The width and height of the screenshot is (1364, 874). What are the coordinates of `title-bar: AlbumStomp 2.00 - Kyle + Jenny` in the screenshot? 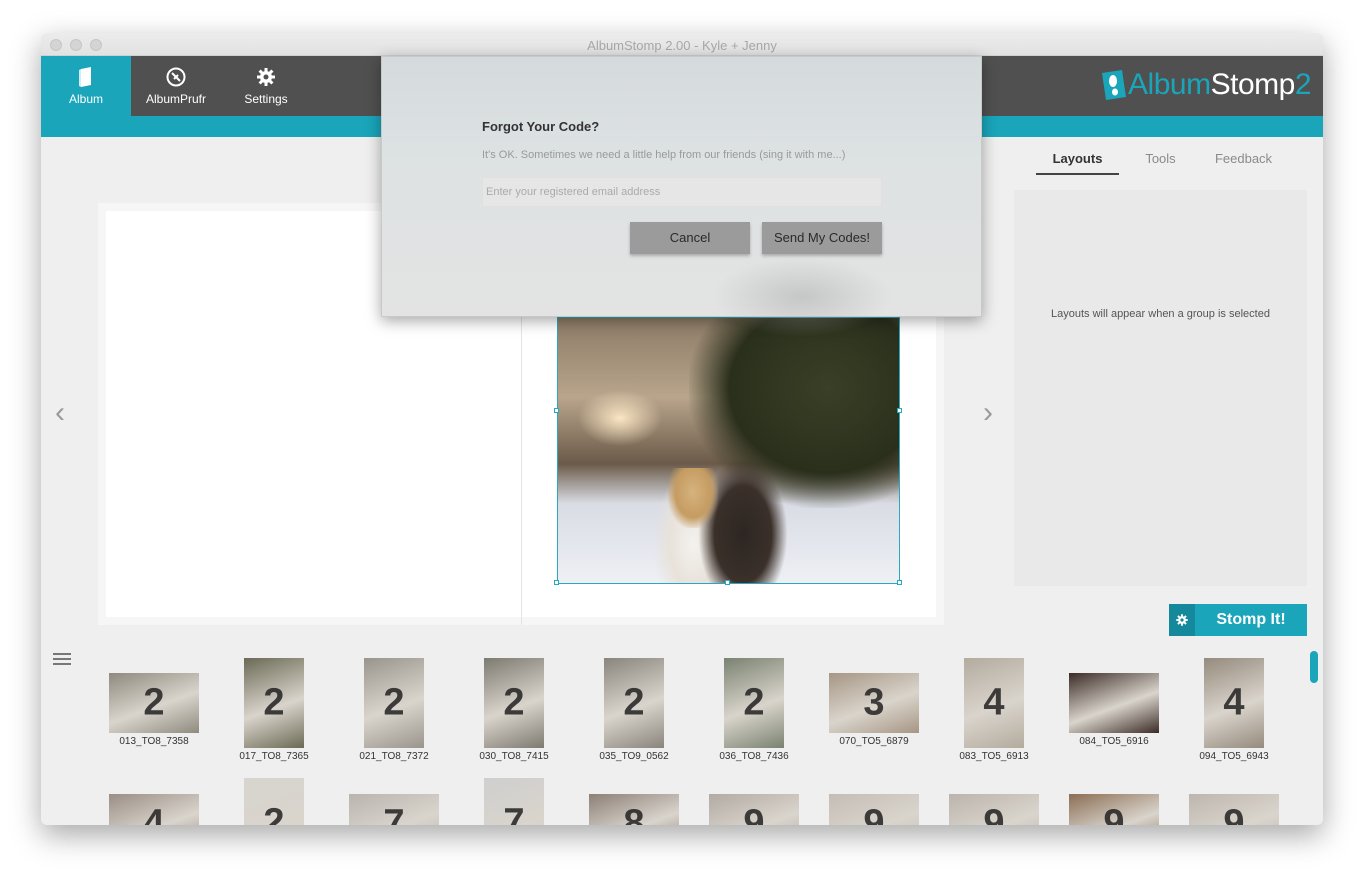 It's located at (682, 44).